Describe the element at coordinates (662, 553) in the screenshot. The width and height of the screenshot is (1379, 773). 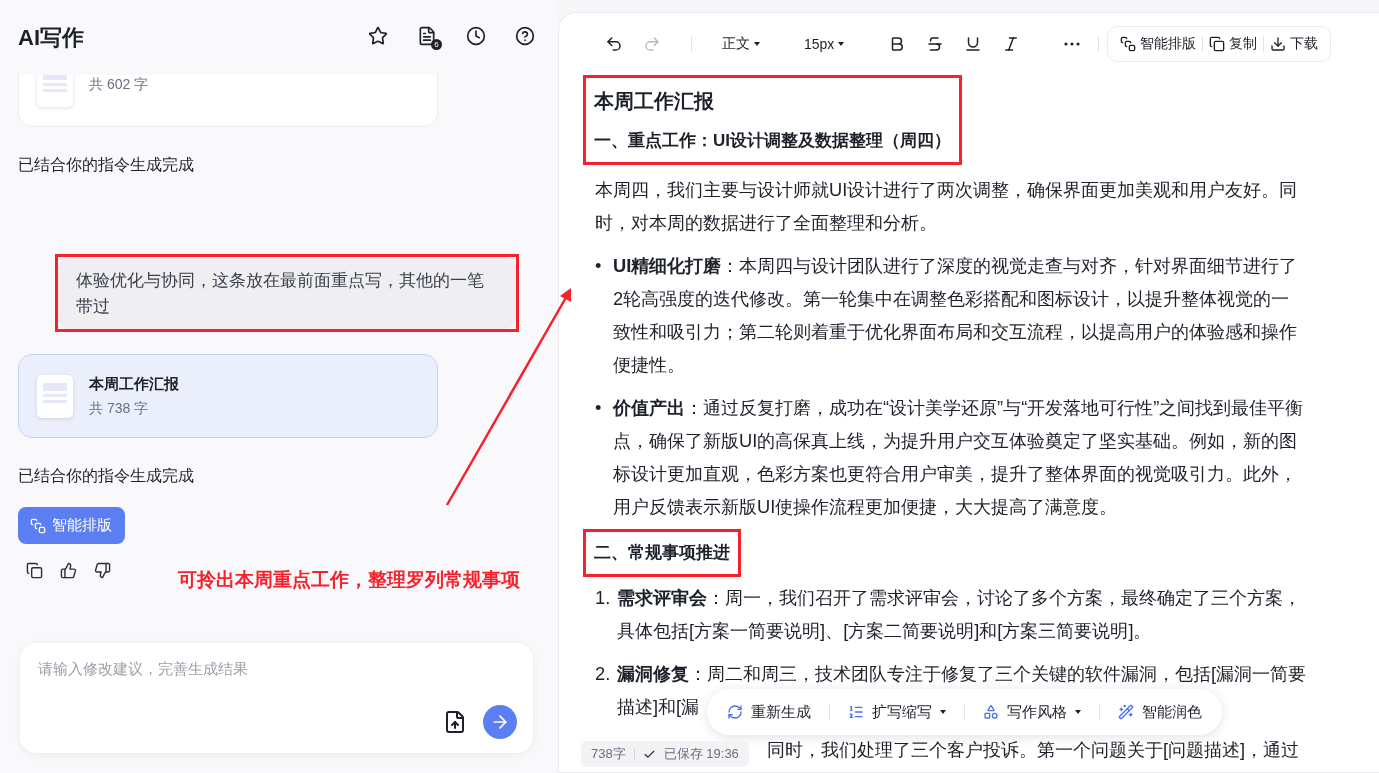
I see `section-heading: 二、常规事项推进` at that location.